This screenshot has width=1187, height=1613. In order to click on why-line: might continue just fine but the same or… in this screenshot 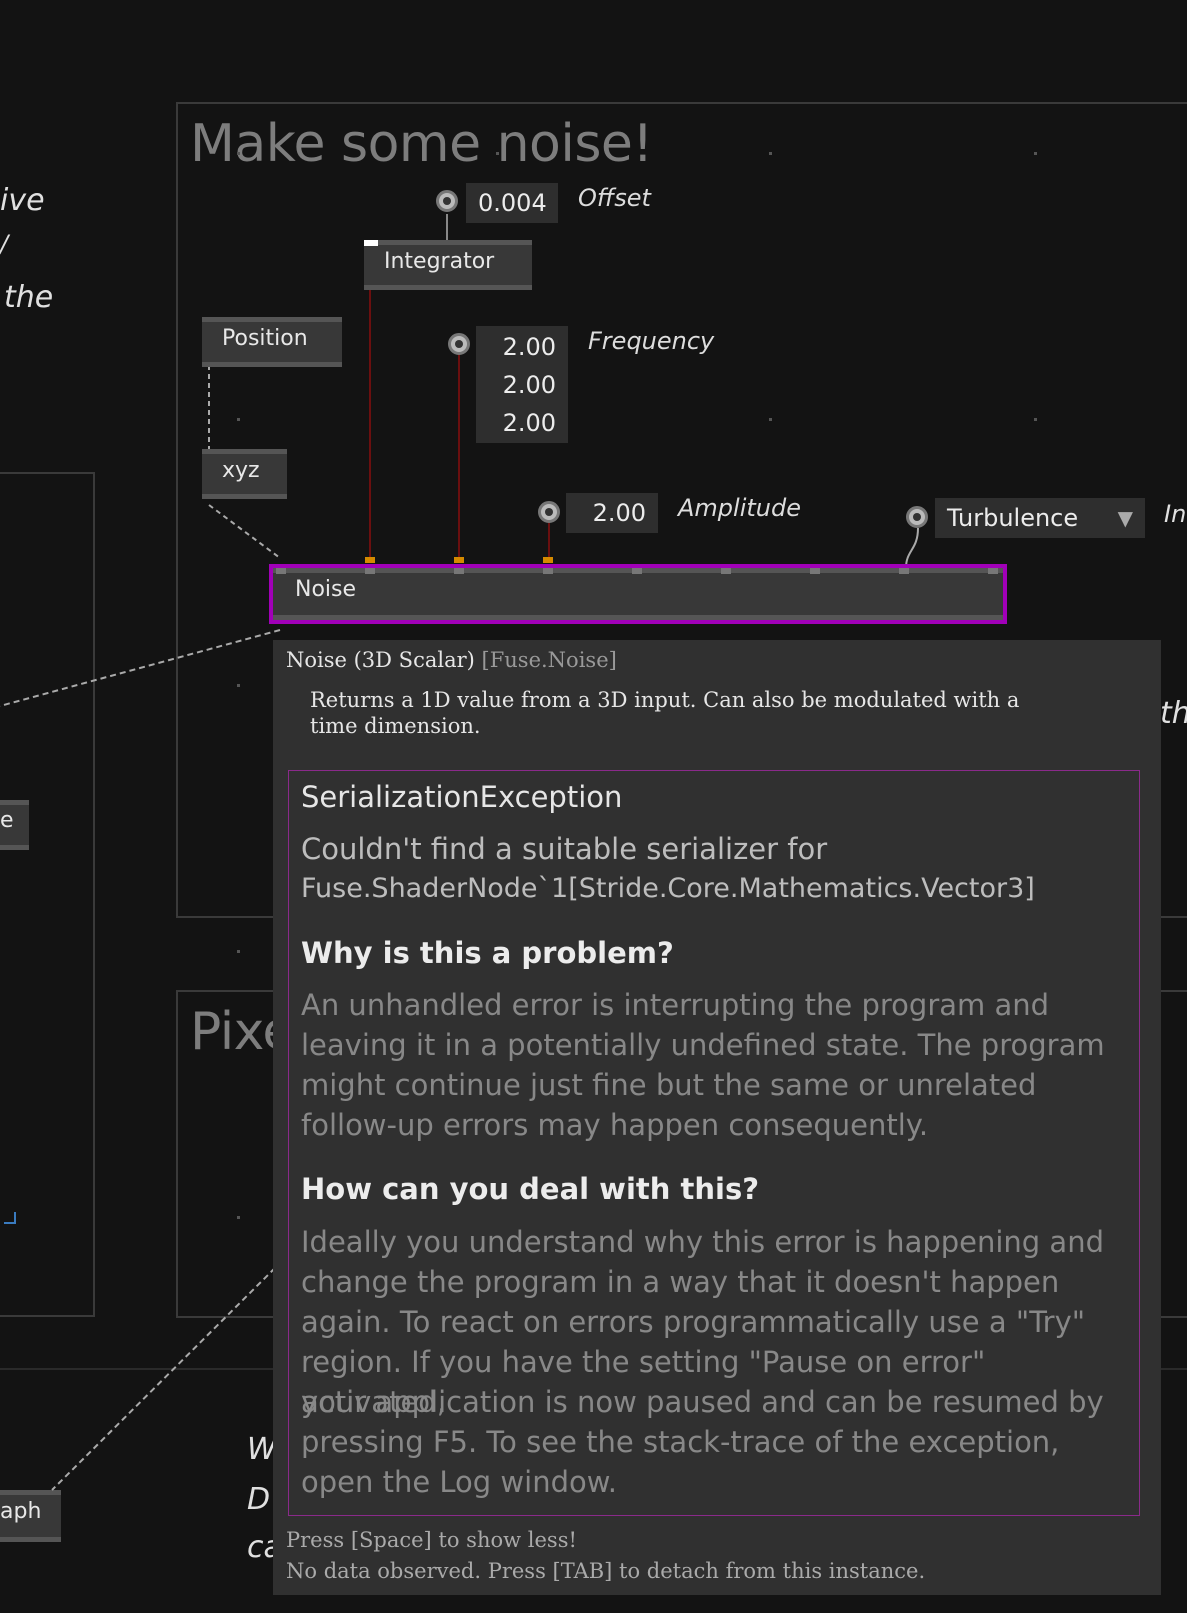, I will do `click(669, 1085)`.